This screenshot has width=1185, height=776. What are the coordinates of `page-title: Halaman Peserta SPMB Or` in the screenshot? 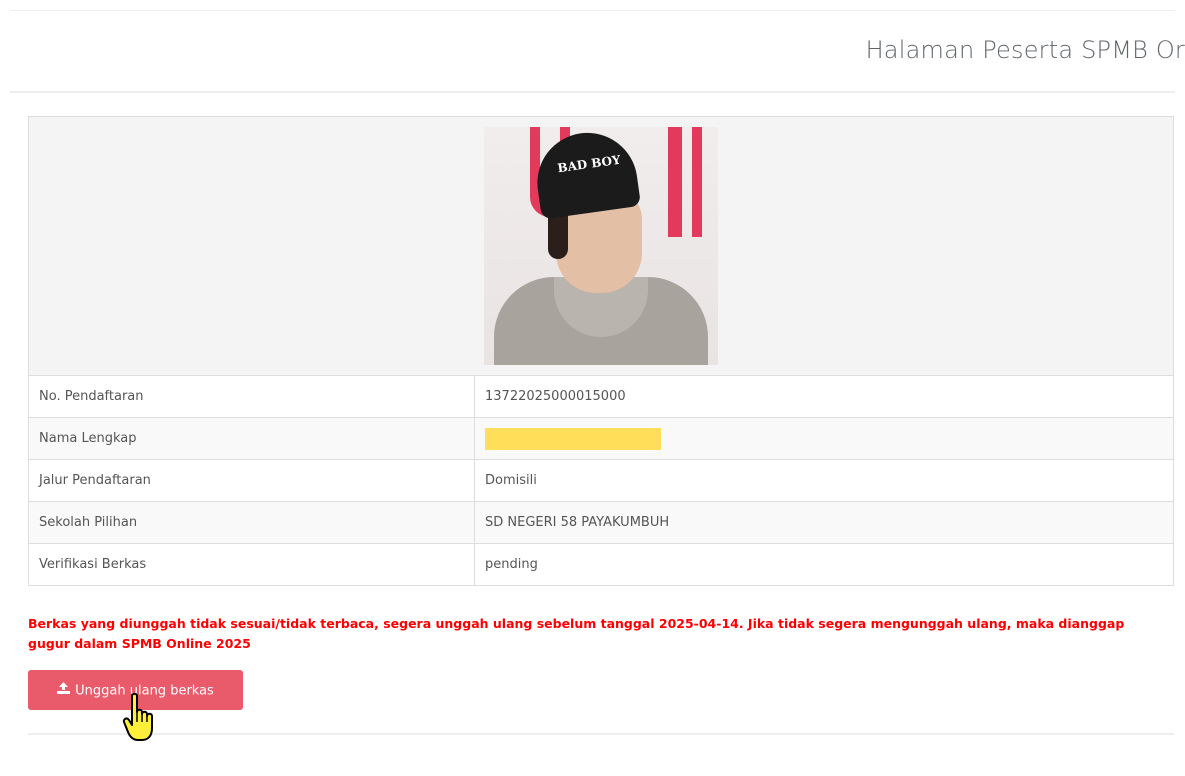 It's located at (1025, 50).